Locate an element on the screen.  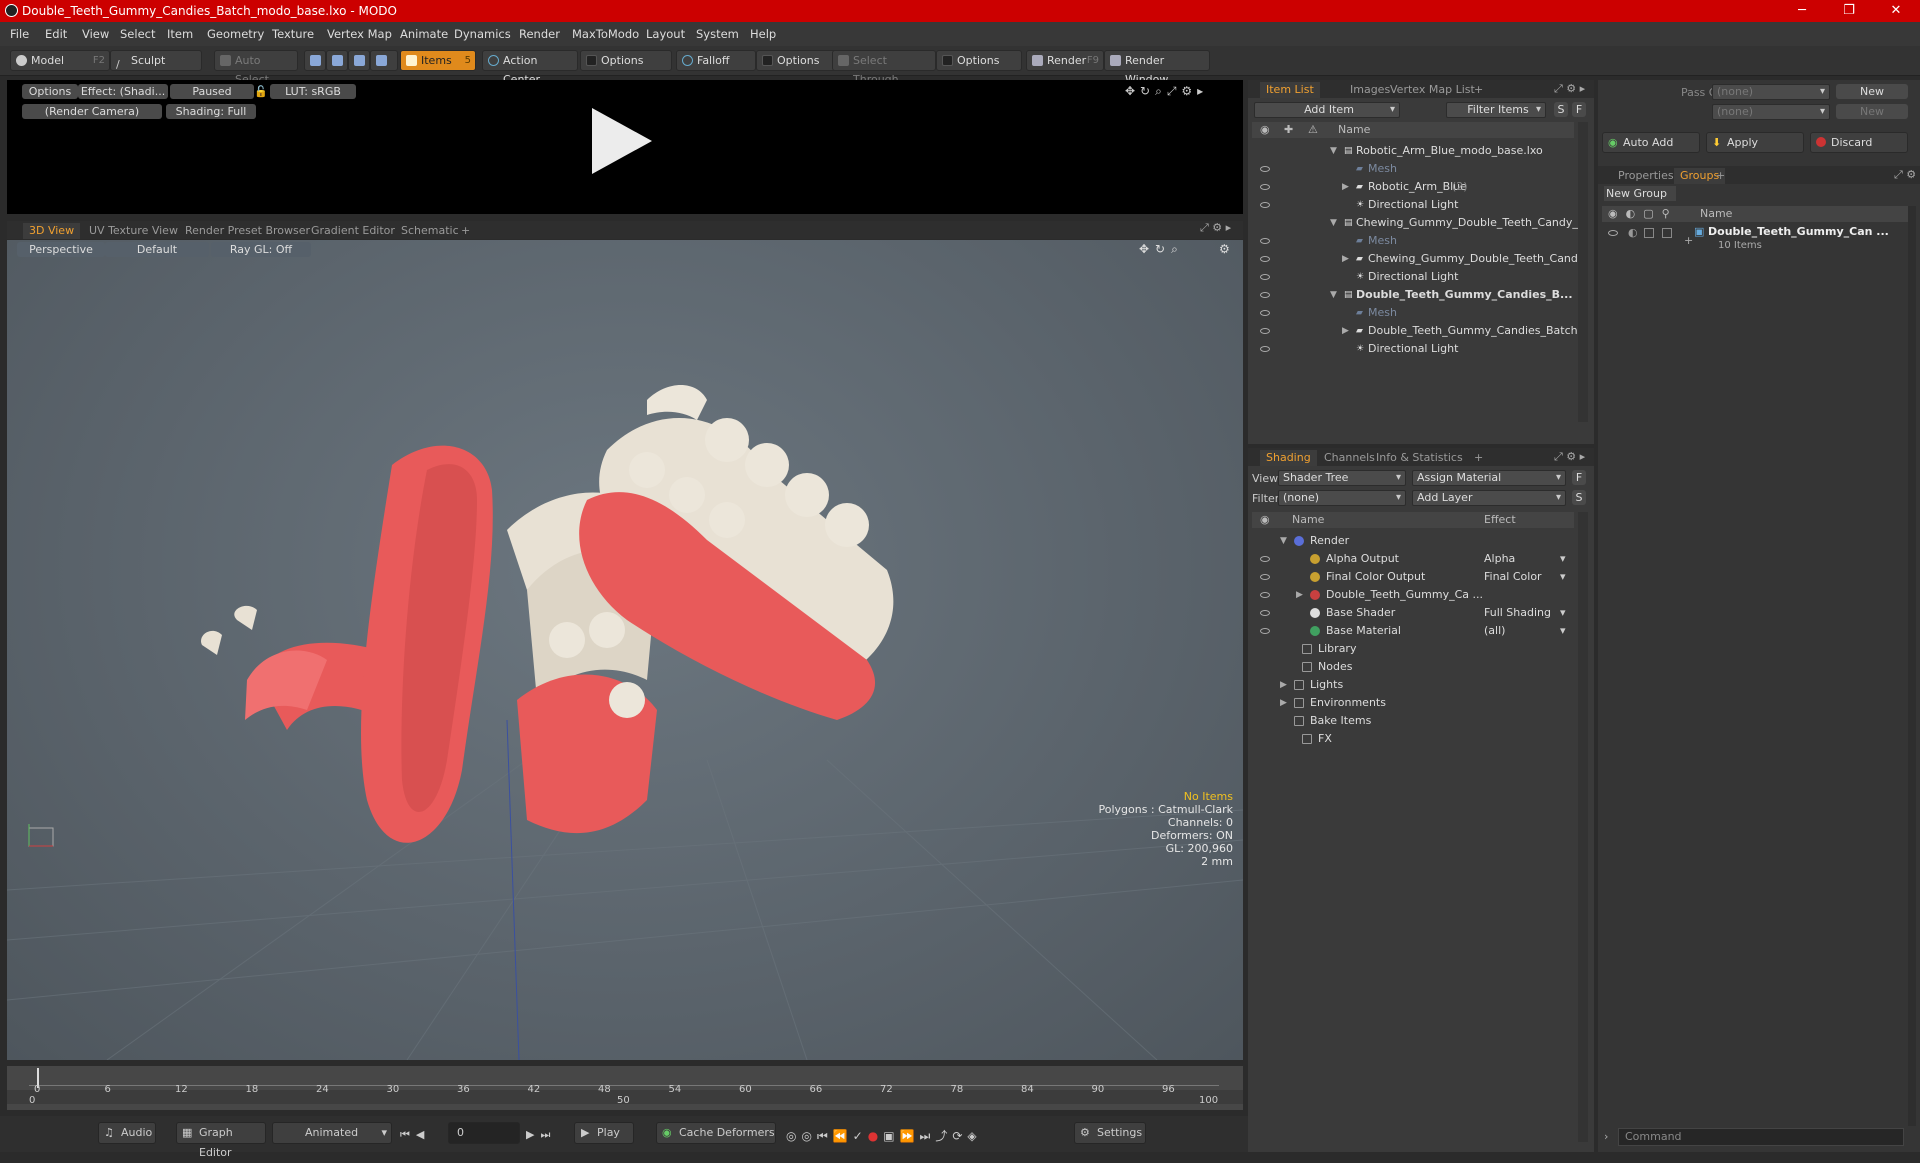
item-list-f-button: F is located at coordinates (1579, 109).